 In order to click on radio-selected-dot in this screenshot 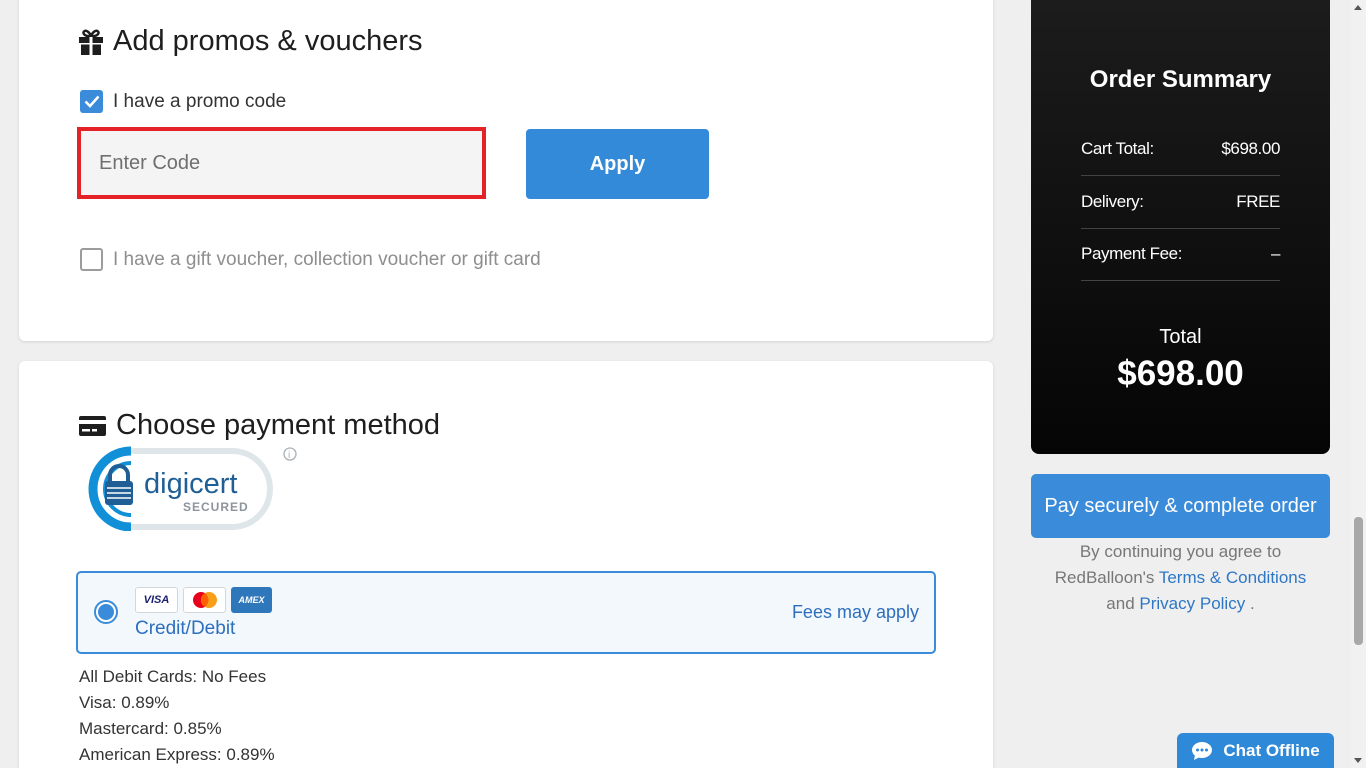, I will do `click(106, 612)`.